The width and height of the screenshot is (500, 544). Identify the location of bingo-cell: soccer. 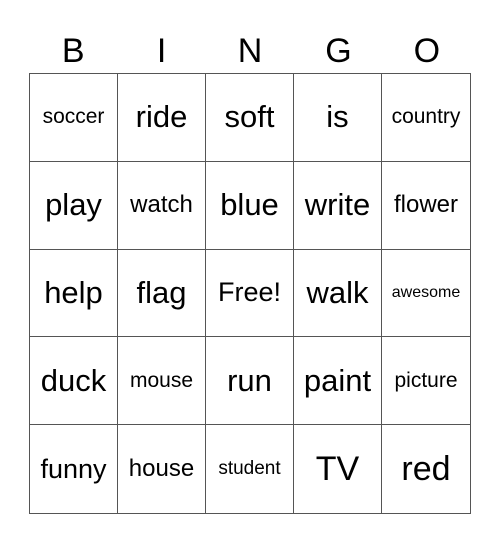
(74, 118).